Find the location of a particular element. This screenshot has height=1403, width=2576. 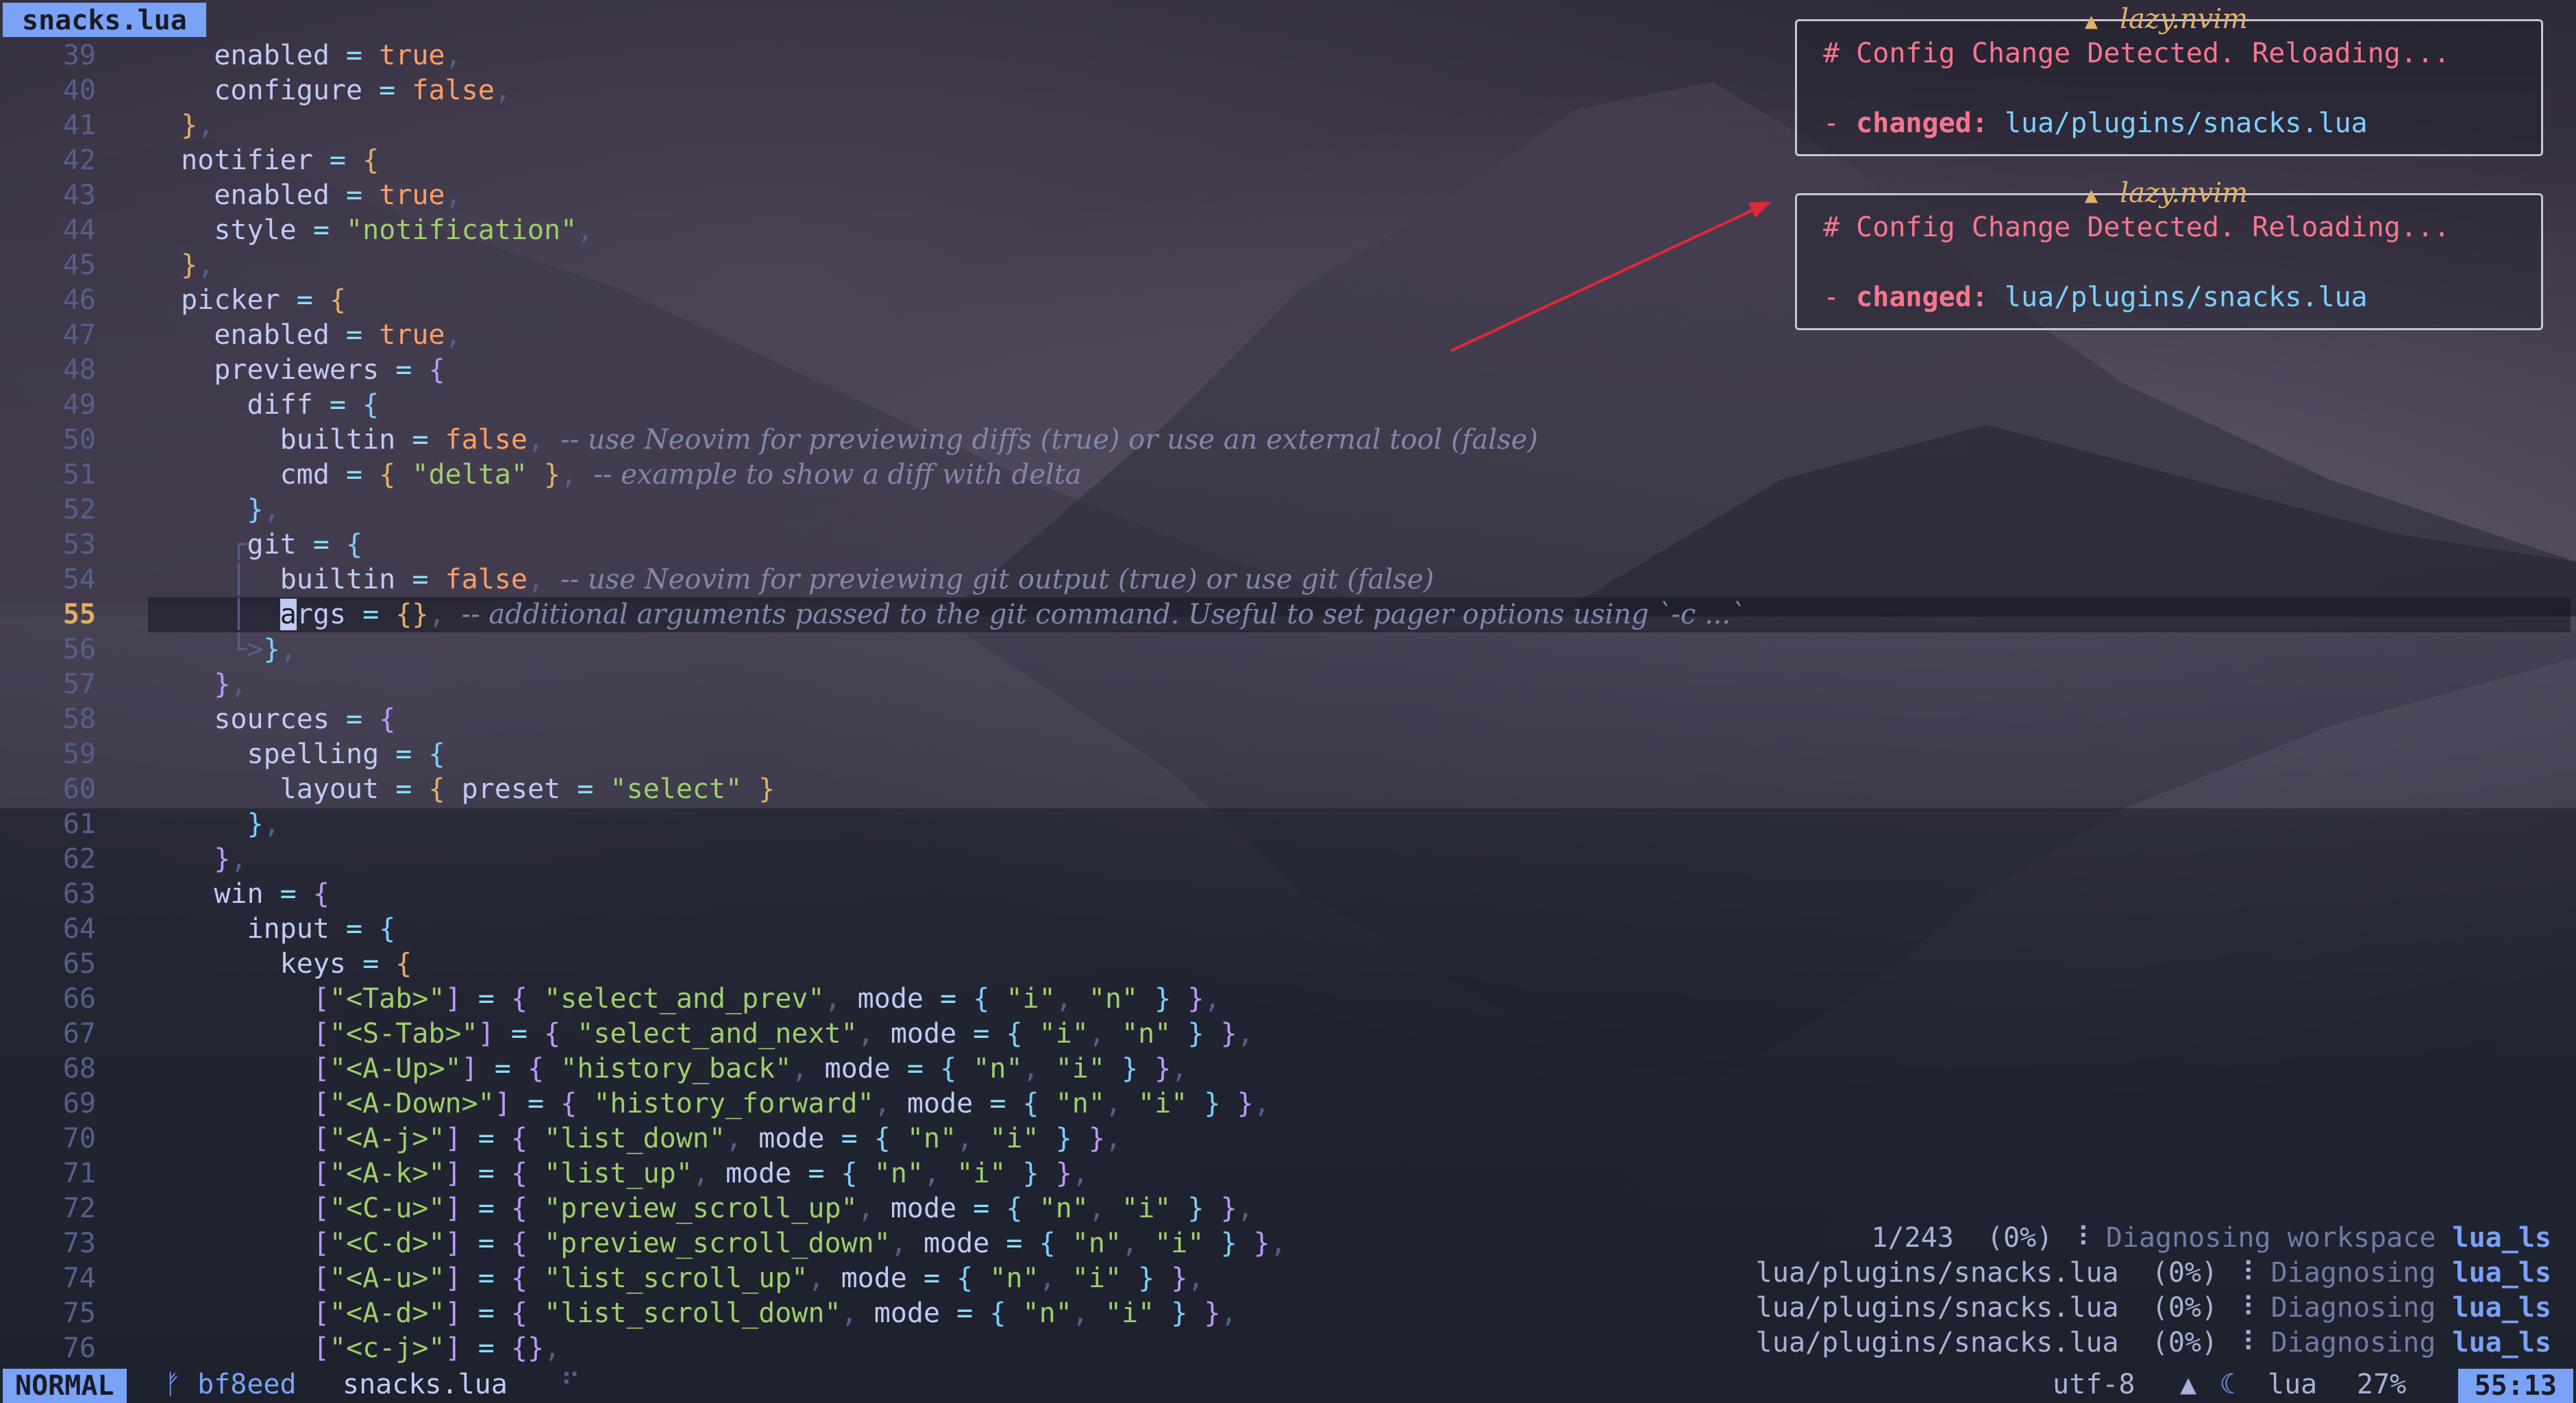

git-branch: ᚠ bf8eed is located at coordinates (230, 1384).